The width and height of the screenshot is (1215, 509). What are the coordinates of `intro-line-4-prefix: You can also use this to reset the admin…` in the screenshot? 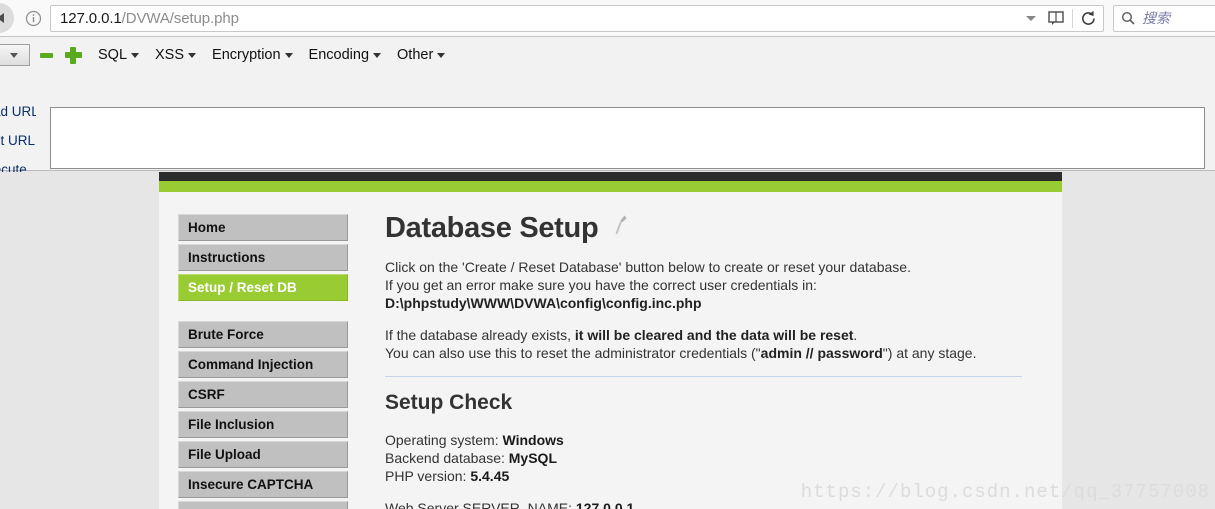 It's located at (573, 353).